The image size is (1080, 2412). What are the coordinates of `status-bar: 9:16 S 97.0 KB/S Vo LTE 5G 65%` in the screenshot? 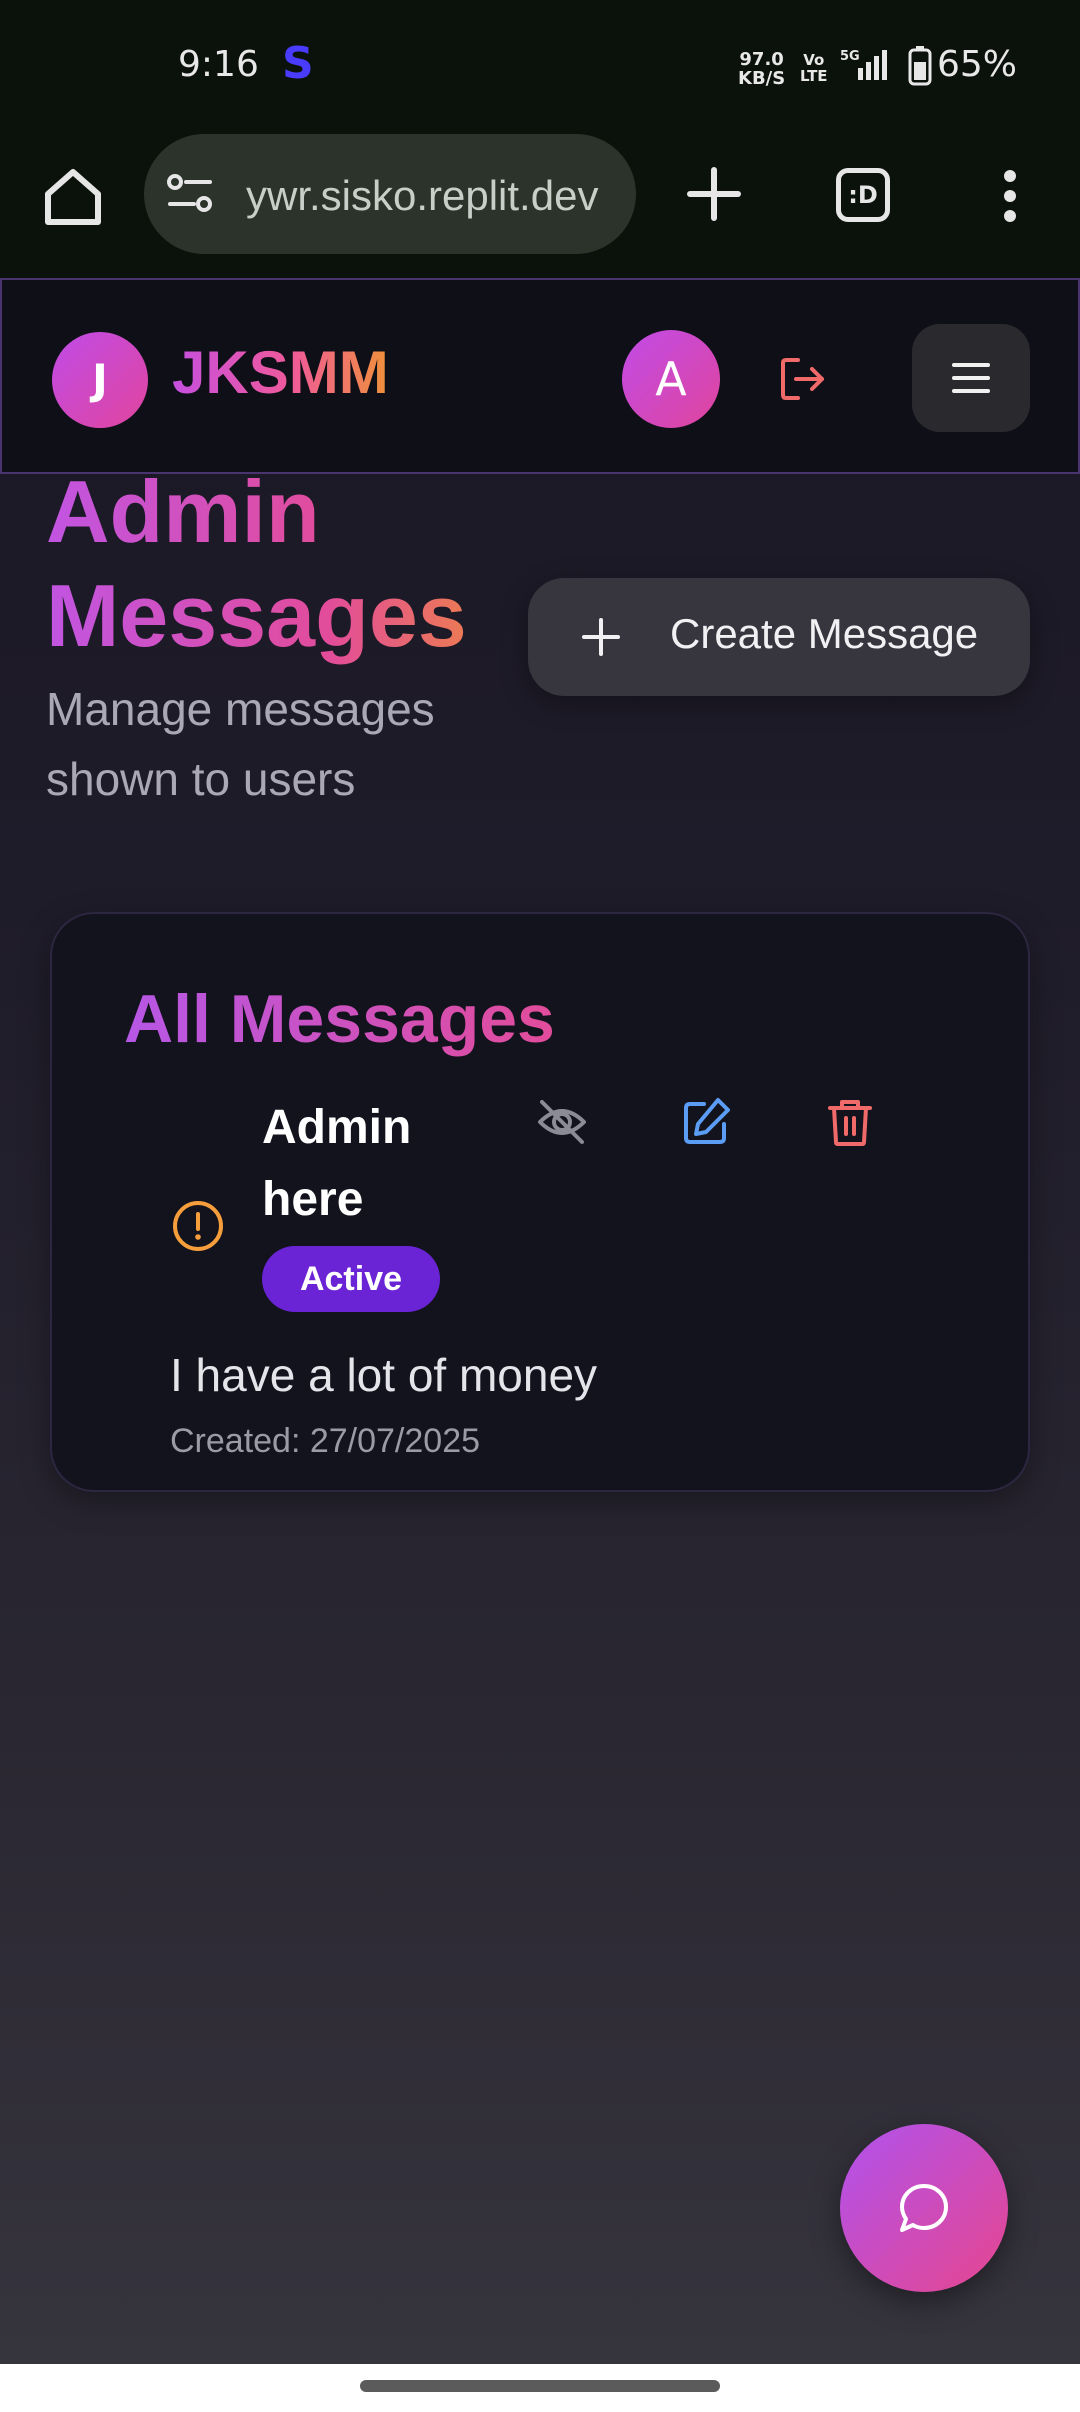 It's located at (540, 67).